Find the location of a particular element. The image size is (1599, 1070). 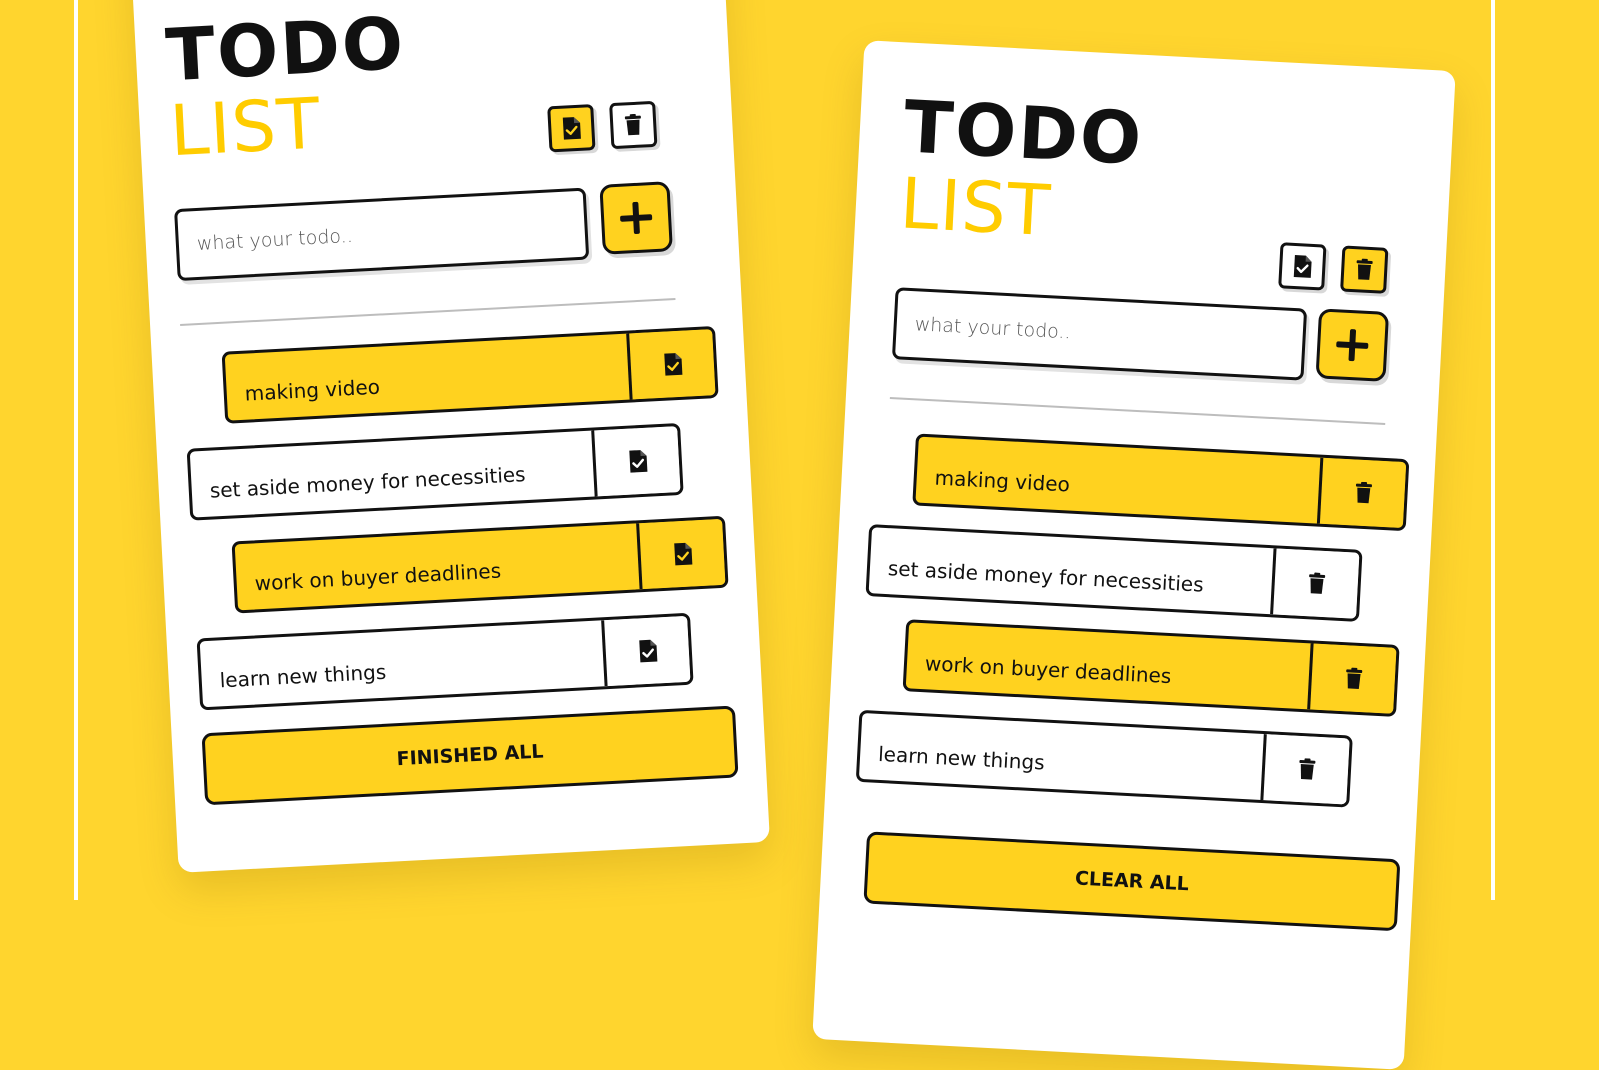

left-border-line is located at coordinates (76, 450).